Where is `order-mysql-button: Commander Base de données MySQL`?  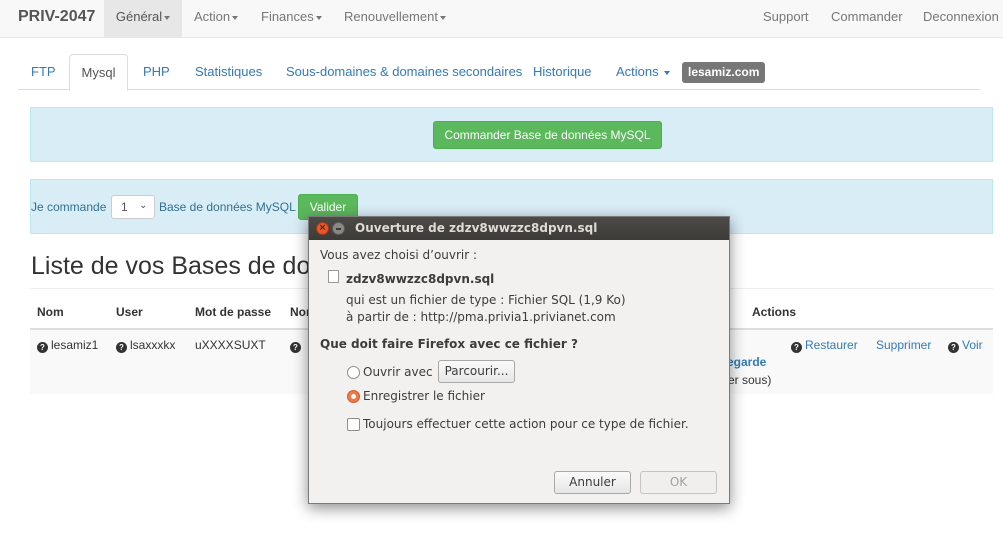 order-mysql-button: Commander Base de données MySQL is located at coordinates (547, 135).